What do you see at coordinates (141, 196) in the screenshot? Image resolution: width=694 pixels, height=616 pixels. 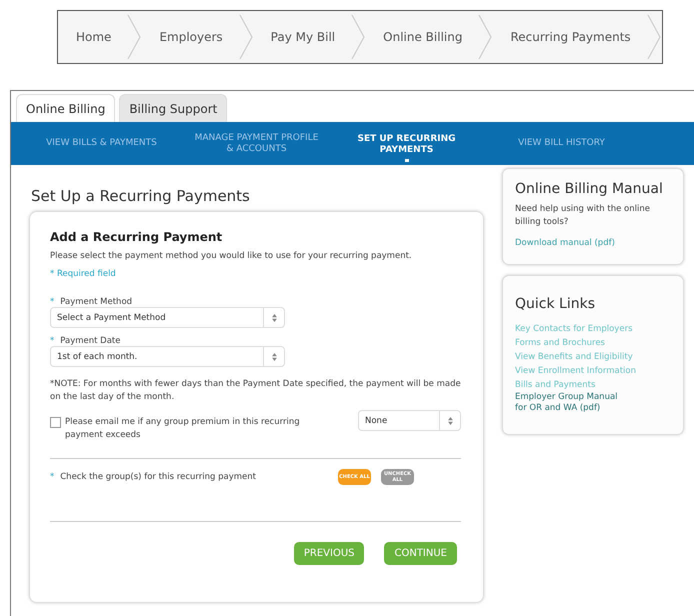 I see `page-title: Set Up a Recurring Payments` at bounding box center [141, 196].